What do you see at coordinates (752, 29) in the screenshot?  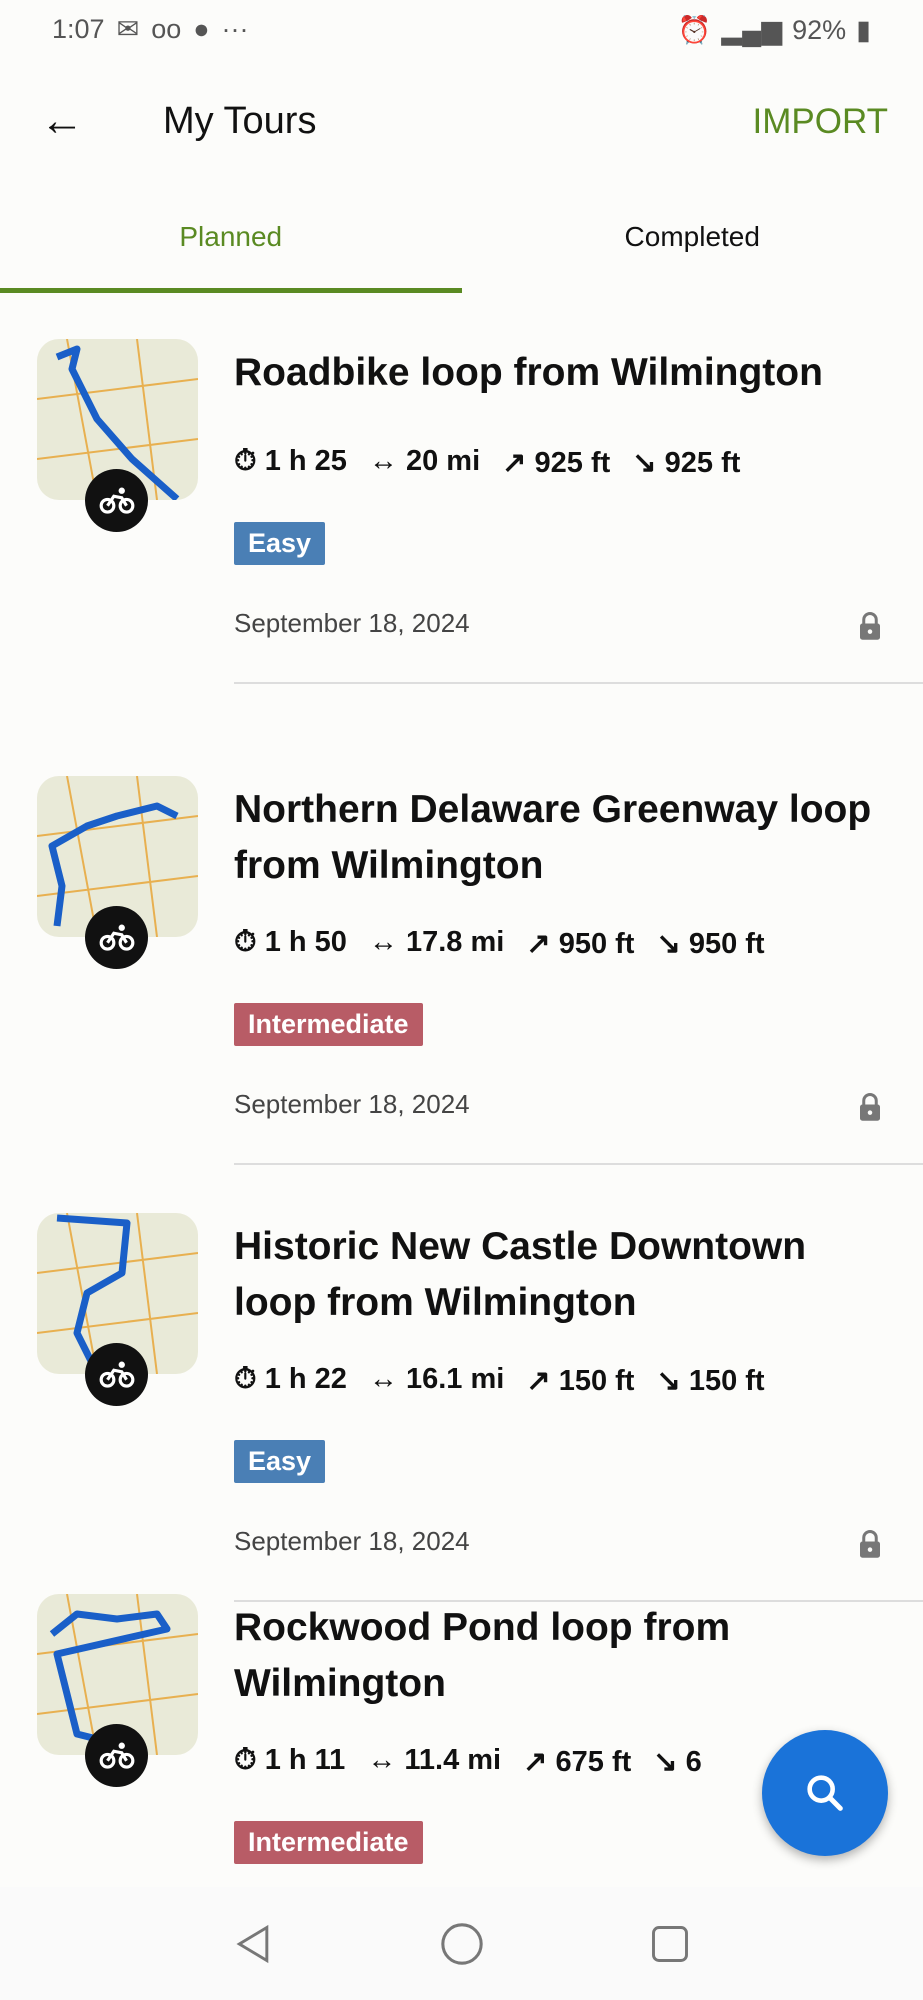 I see `signal-icon: ▂▄▆` at bounding box center [752, 29].